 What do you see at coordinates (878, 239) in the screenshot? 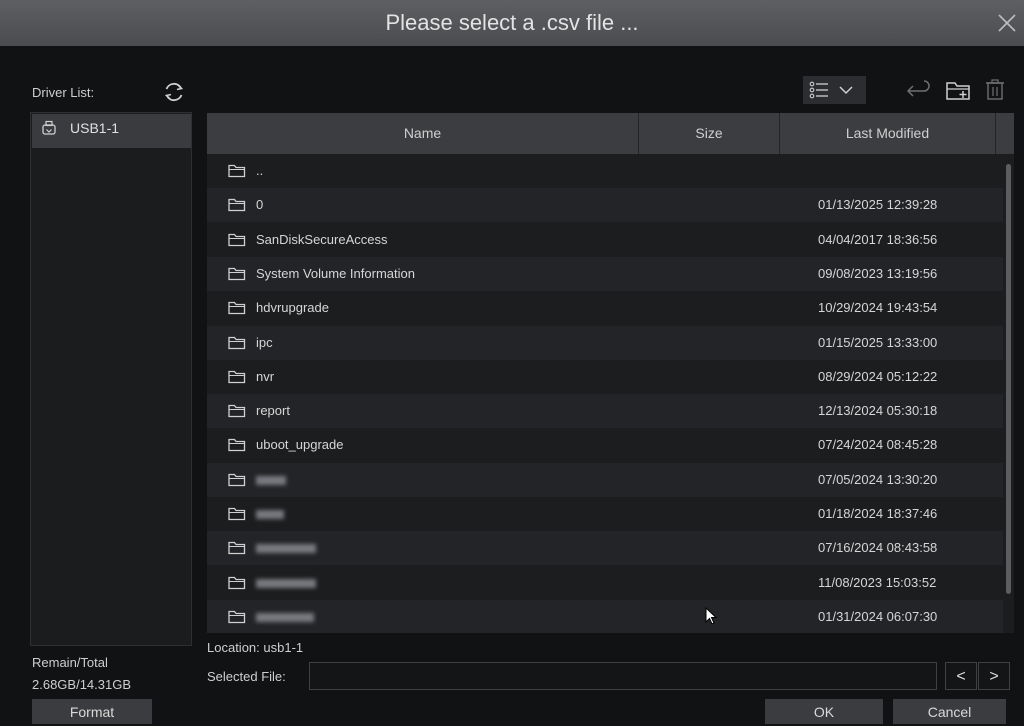
I see `file-modified: 04/04/2017 18:36:56` at bounding box center [878, 239].